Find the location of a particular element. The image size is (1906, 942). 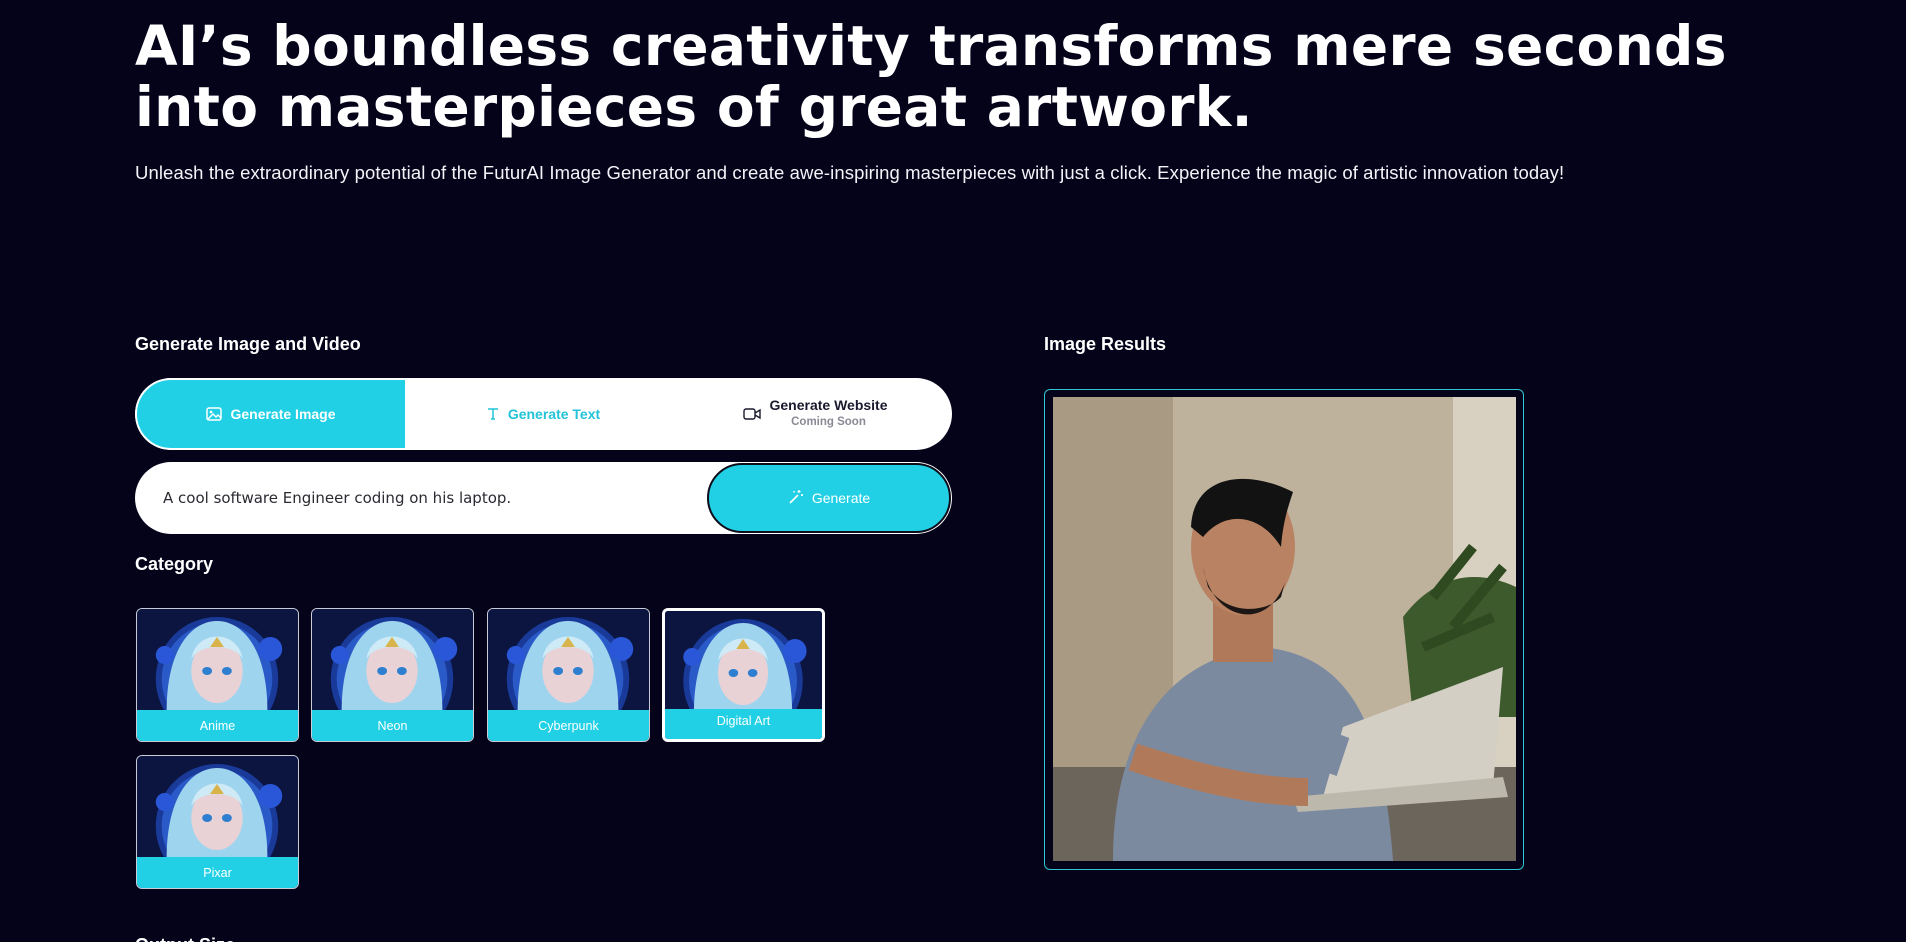

tab-generate-text-label: Generate Text is located at coordinates (554, 414).